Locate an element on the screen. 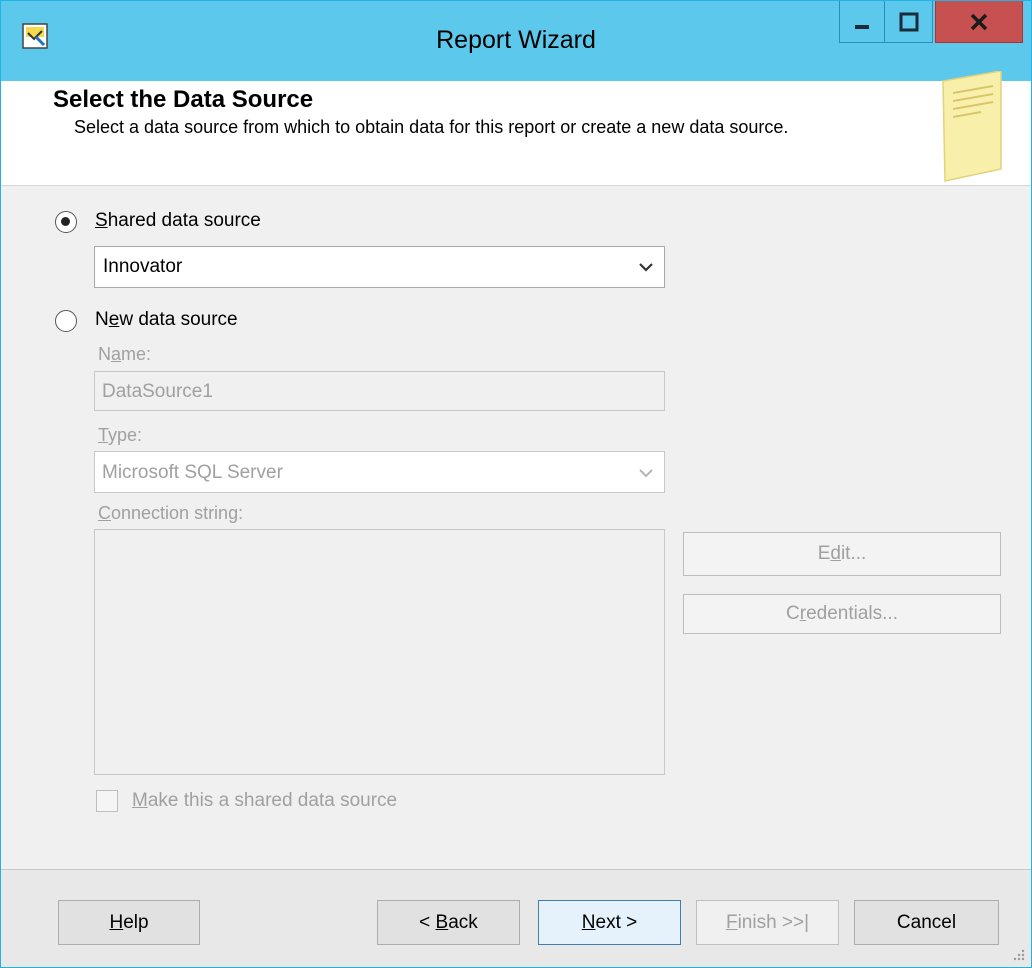 The height and width of the screenshot is (968, 1032). close-icon is located at coordinates (979, 21).